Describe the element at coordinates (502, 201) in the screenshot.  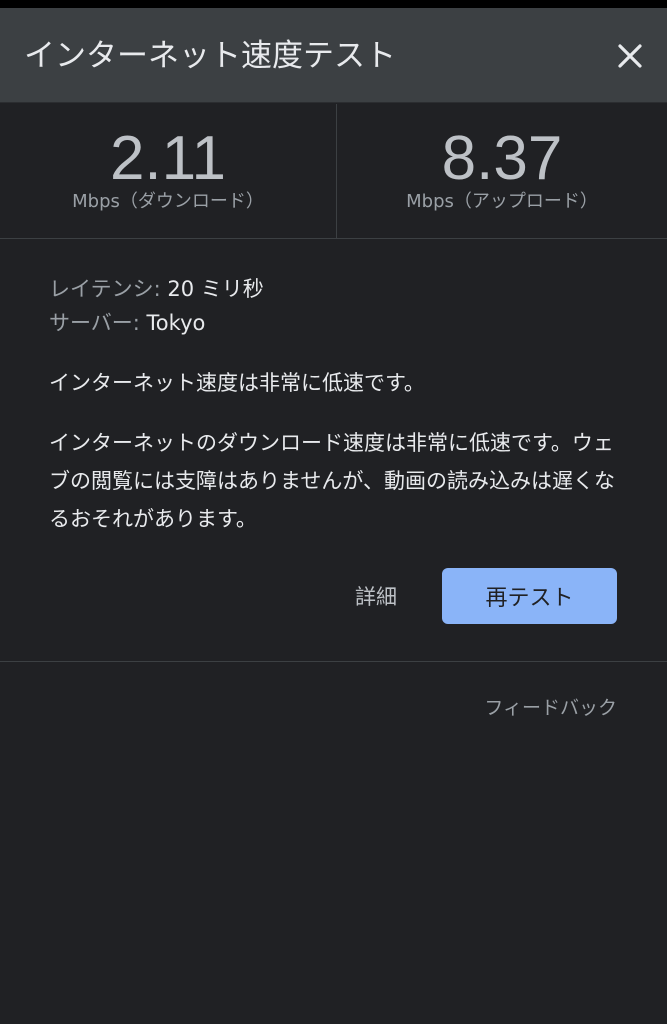
I see `upload-speed-unit: Mbps（アップロード）` at that location.